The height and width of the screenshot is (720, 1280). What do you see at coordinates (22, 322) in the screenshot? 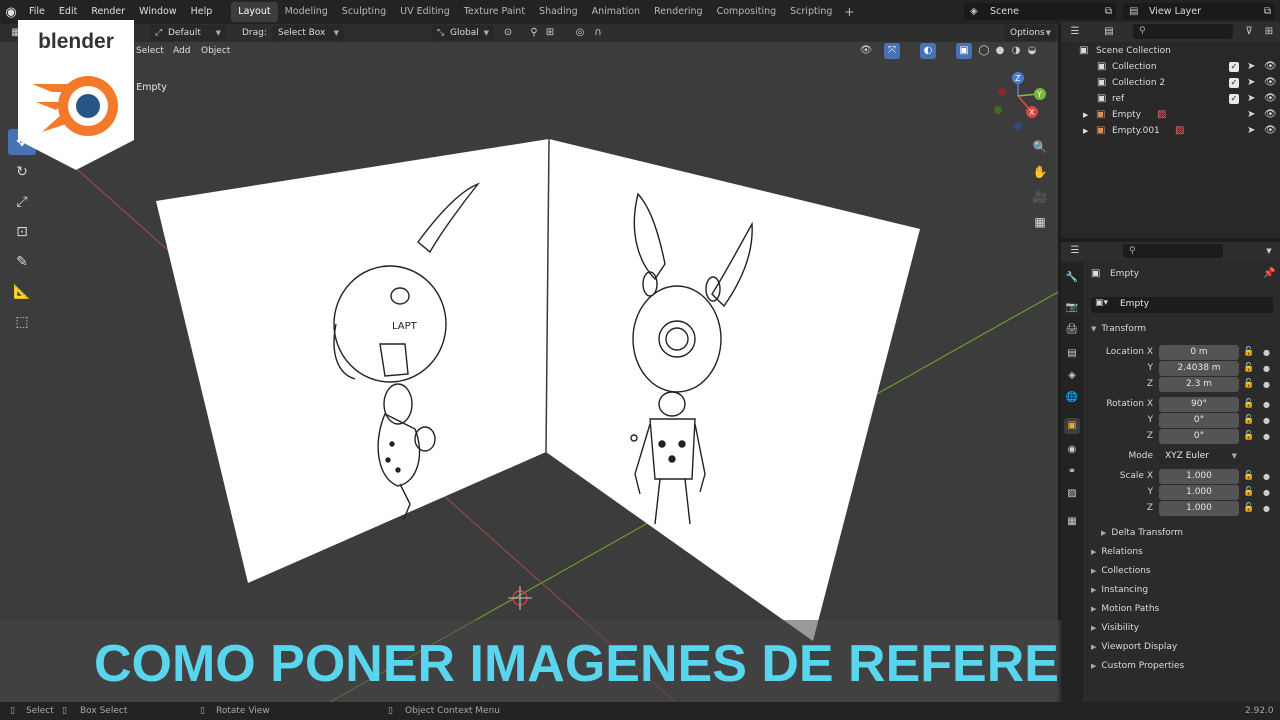
I see `add-cube-tool-icon: ⬚` at bounding box center [22, 322].